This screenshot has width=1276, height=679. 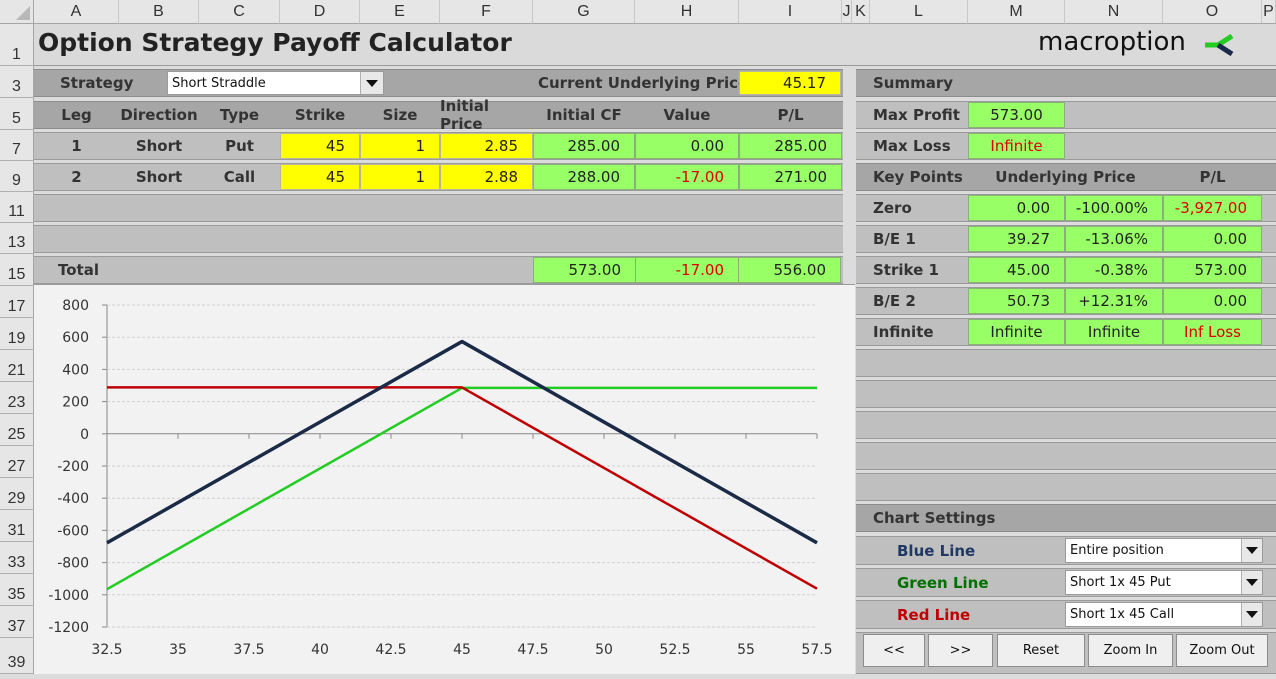 I want to click on row-header-9: 9, so click(x=17, y=176).